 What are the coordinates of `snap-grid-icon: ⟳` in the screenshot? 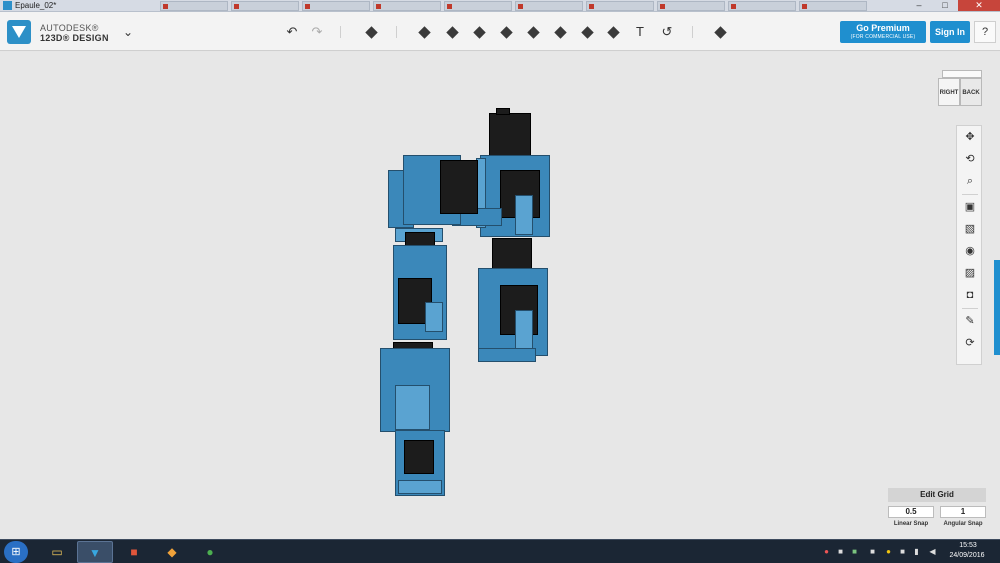 It's located at (970, 343).